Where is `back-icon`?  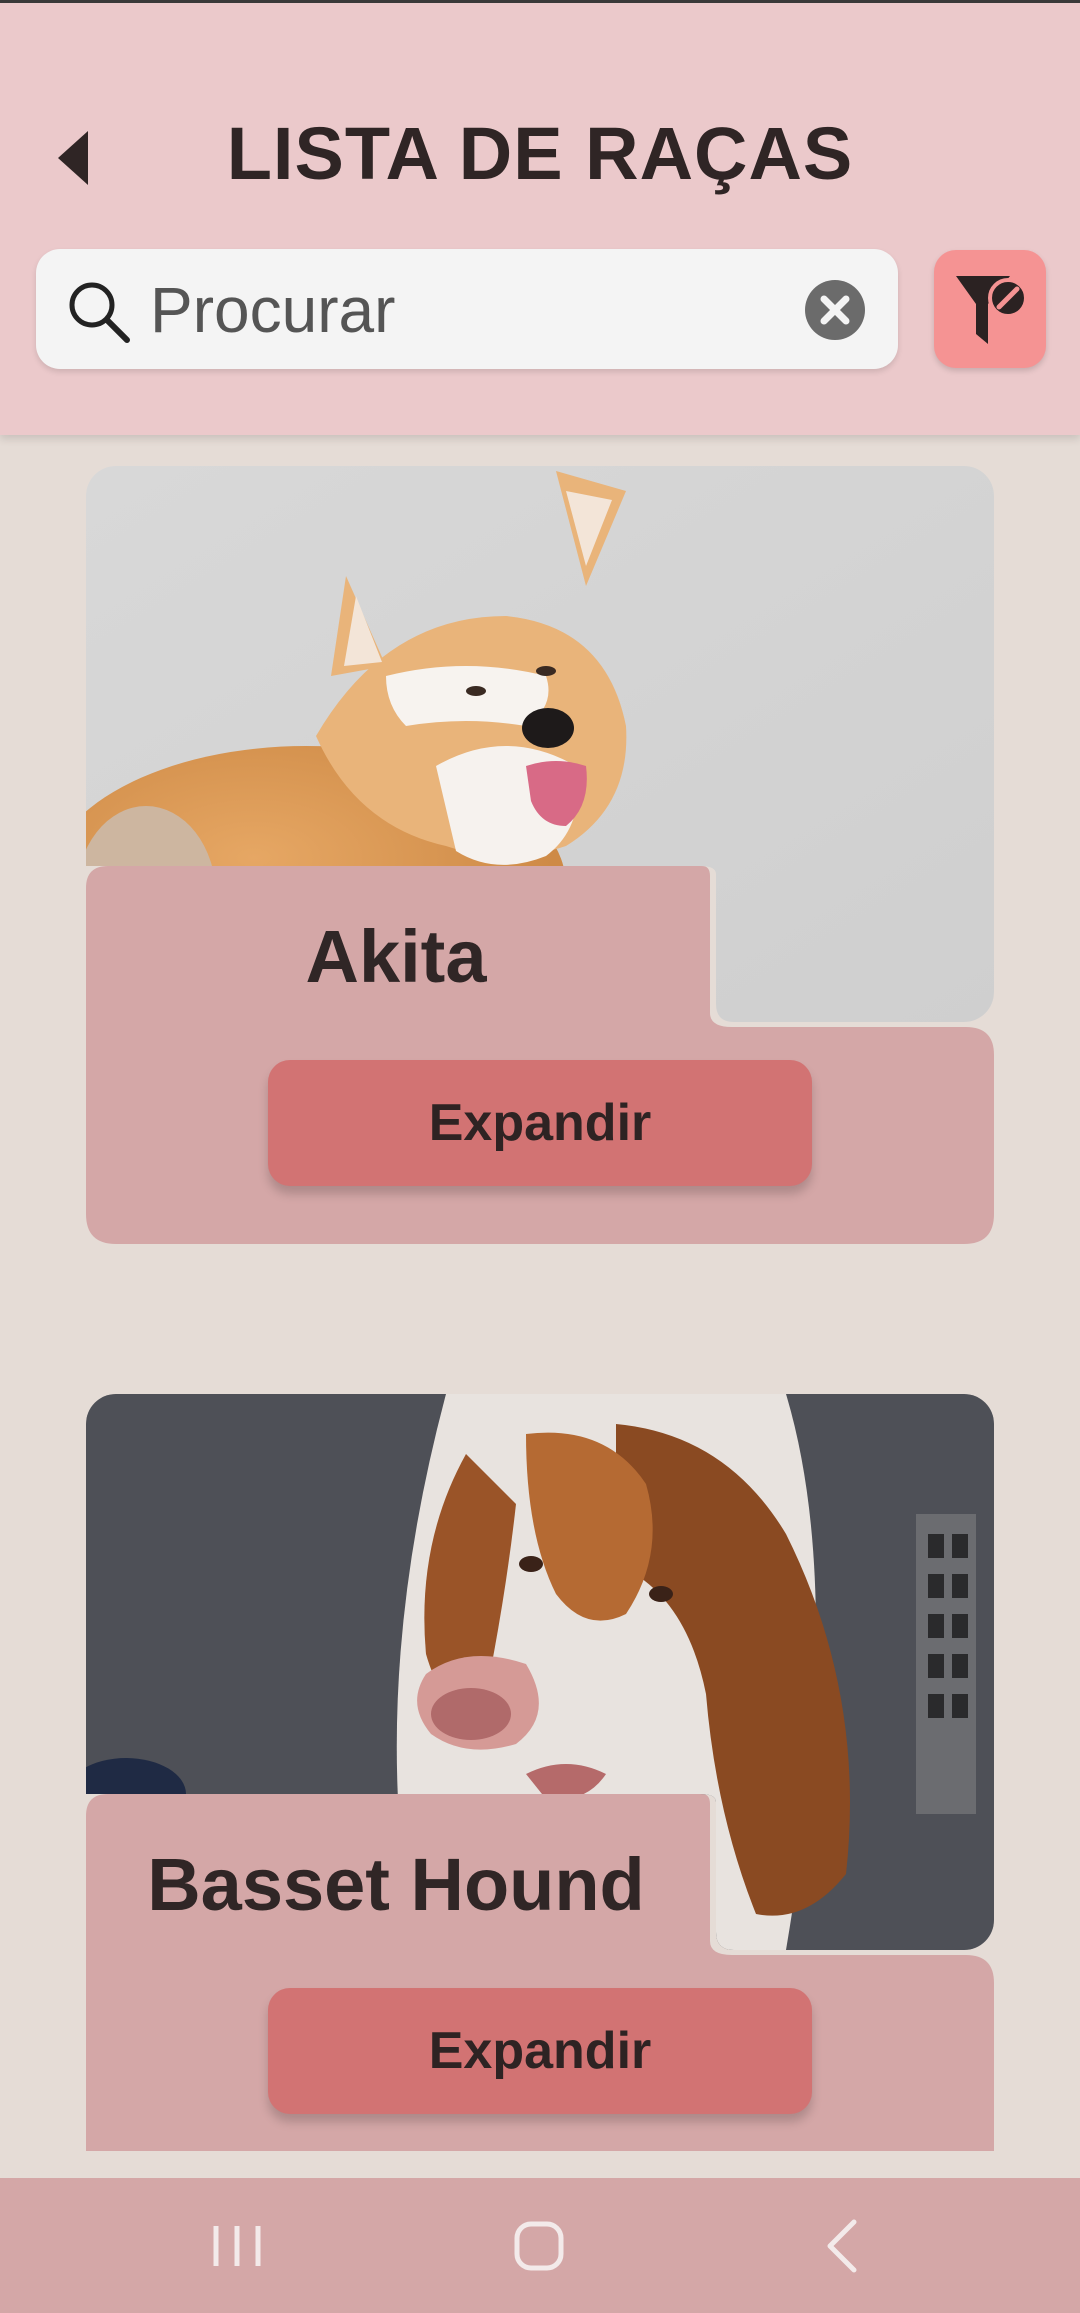 back-icon is located at coordinates (843, 2246).